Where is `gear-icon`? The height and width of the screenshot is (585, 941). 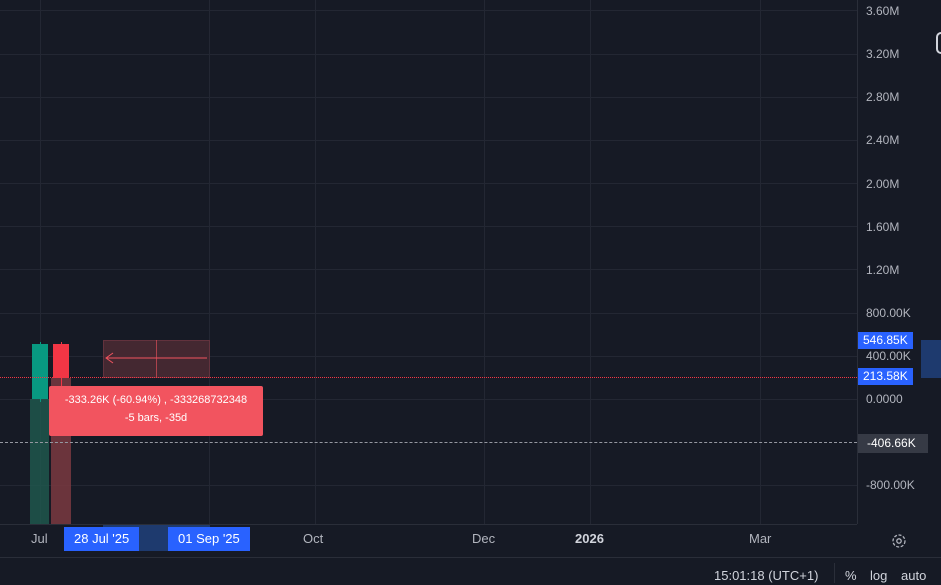
gear-icon is located at coordinates (899, 541).